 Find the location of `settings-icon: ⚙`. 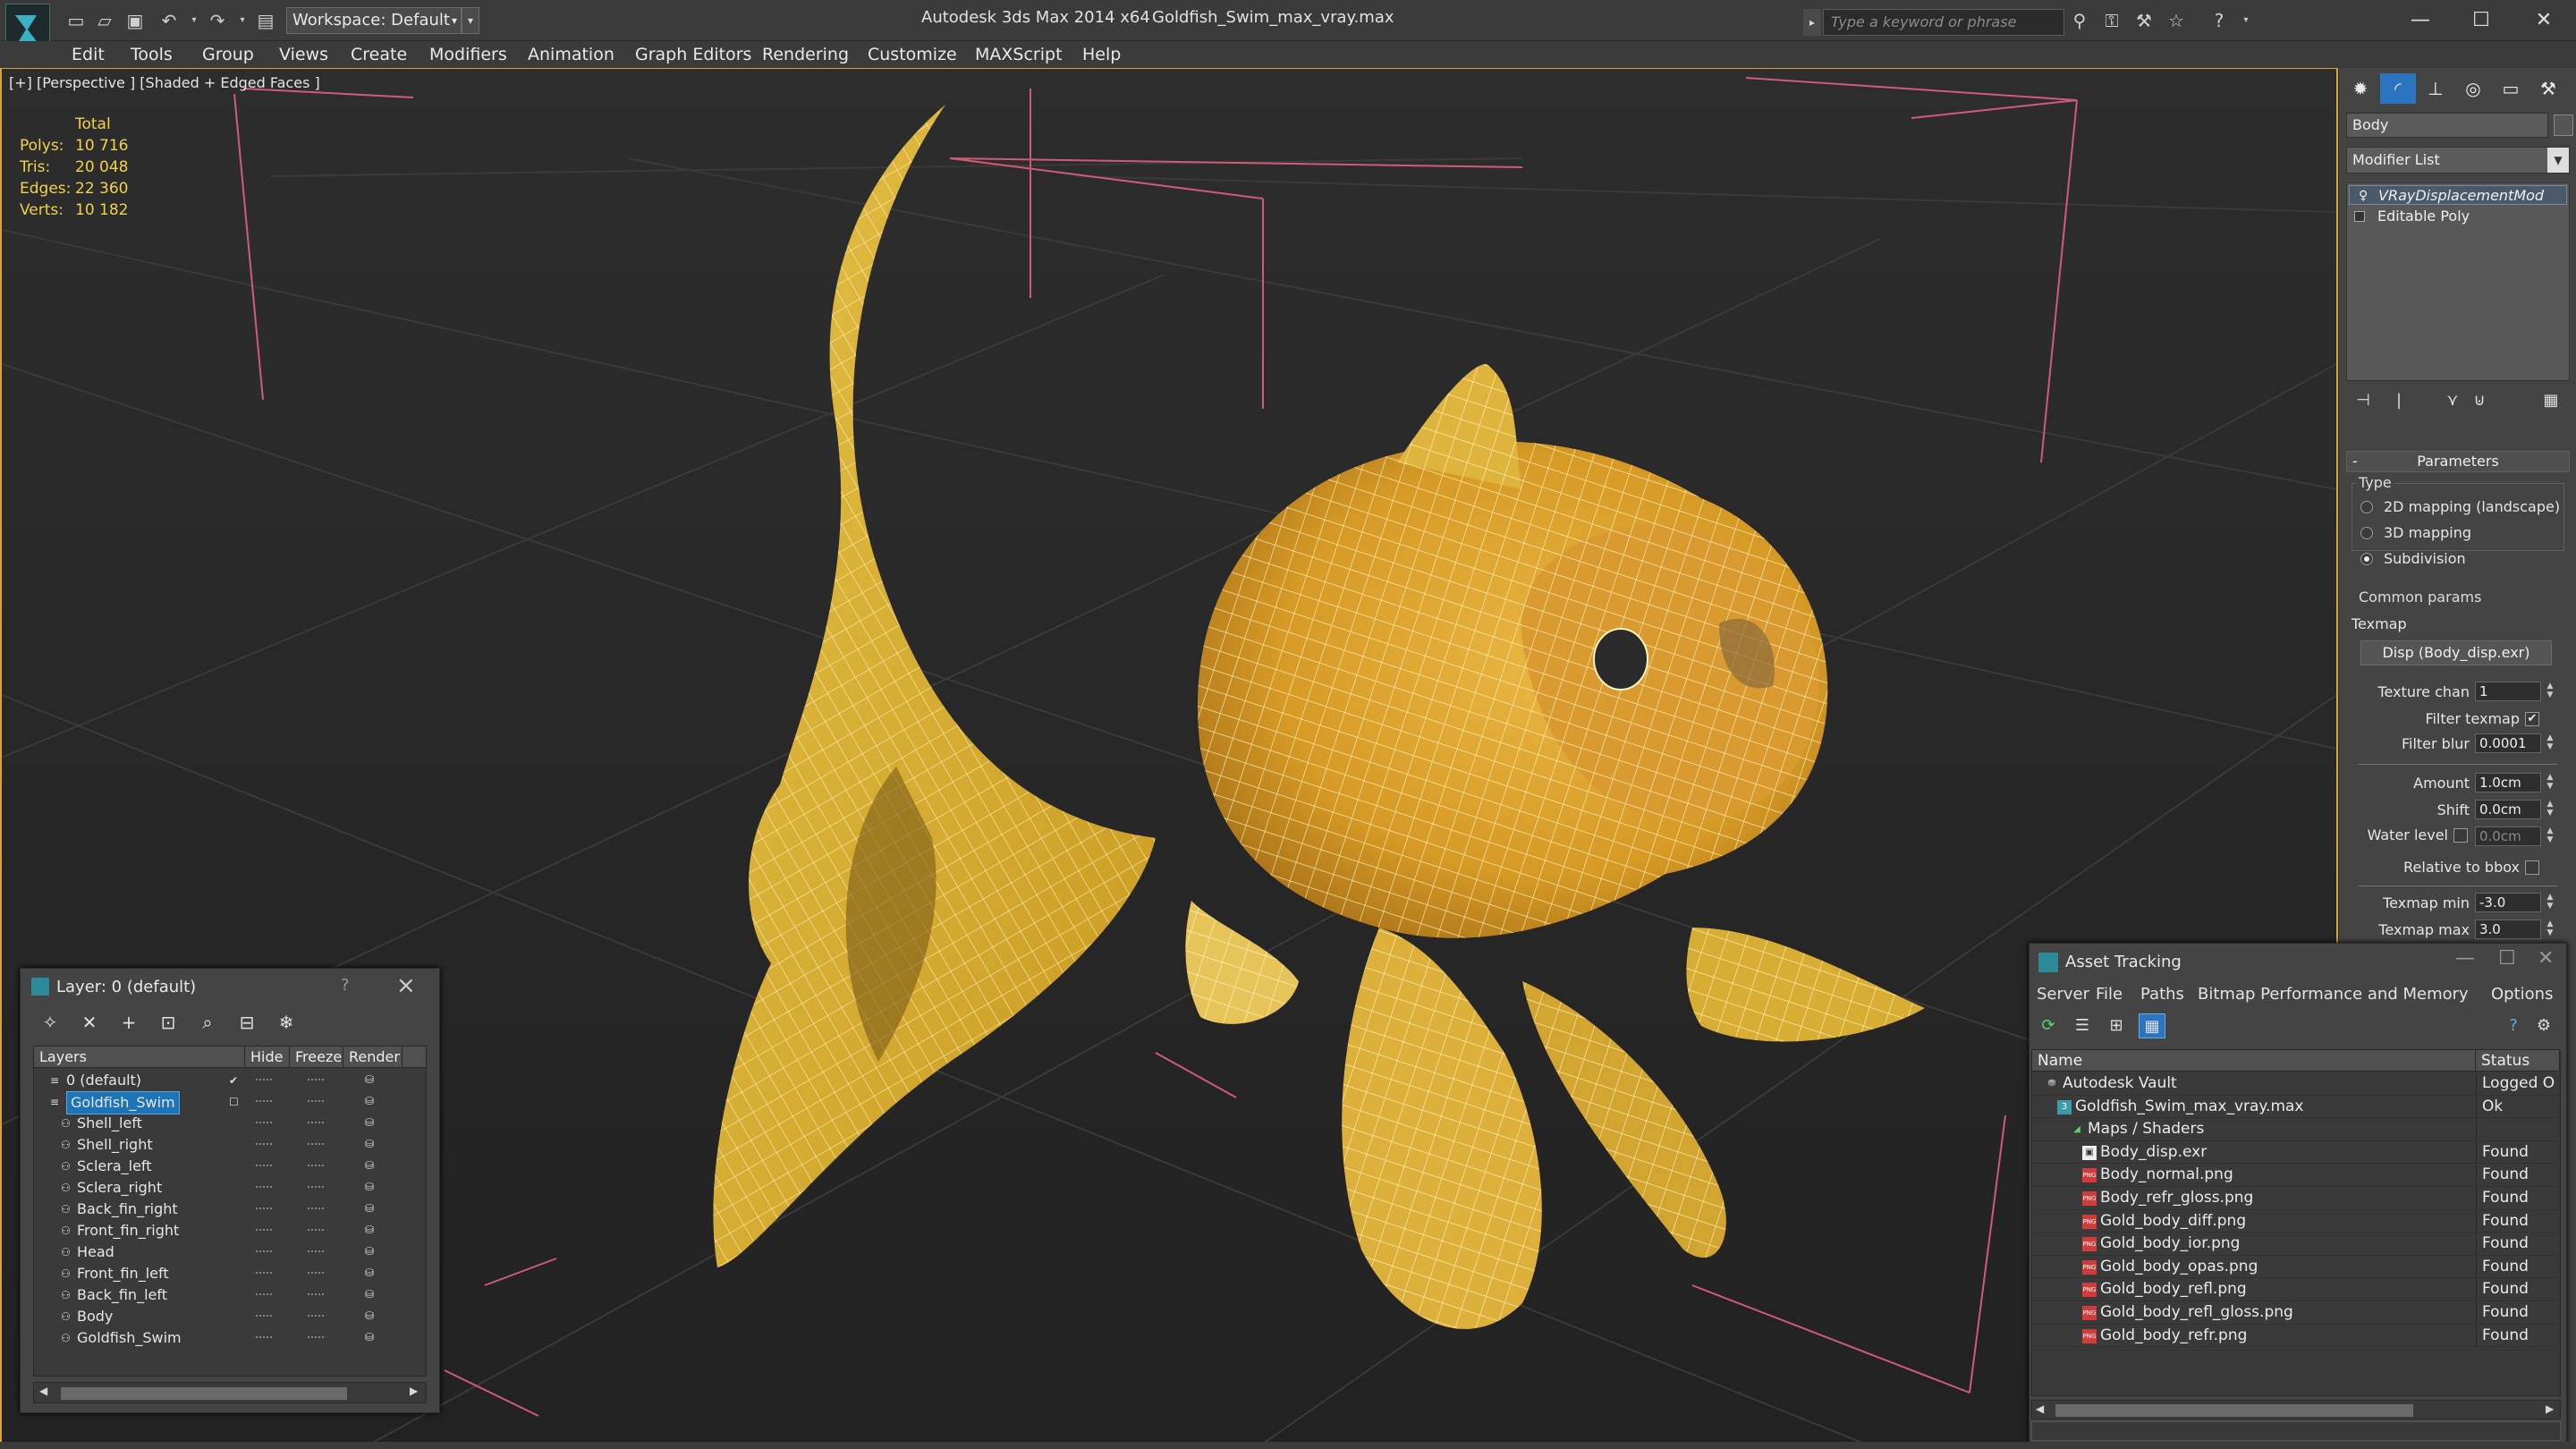

settings-icon: ⚙ is located at coordinates (2543, 1025).